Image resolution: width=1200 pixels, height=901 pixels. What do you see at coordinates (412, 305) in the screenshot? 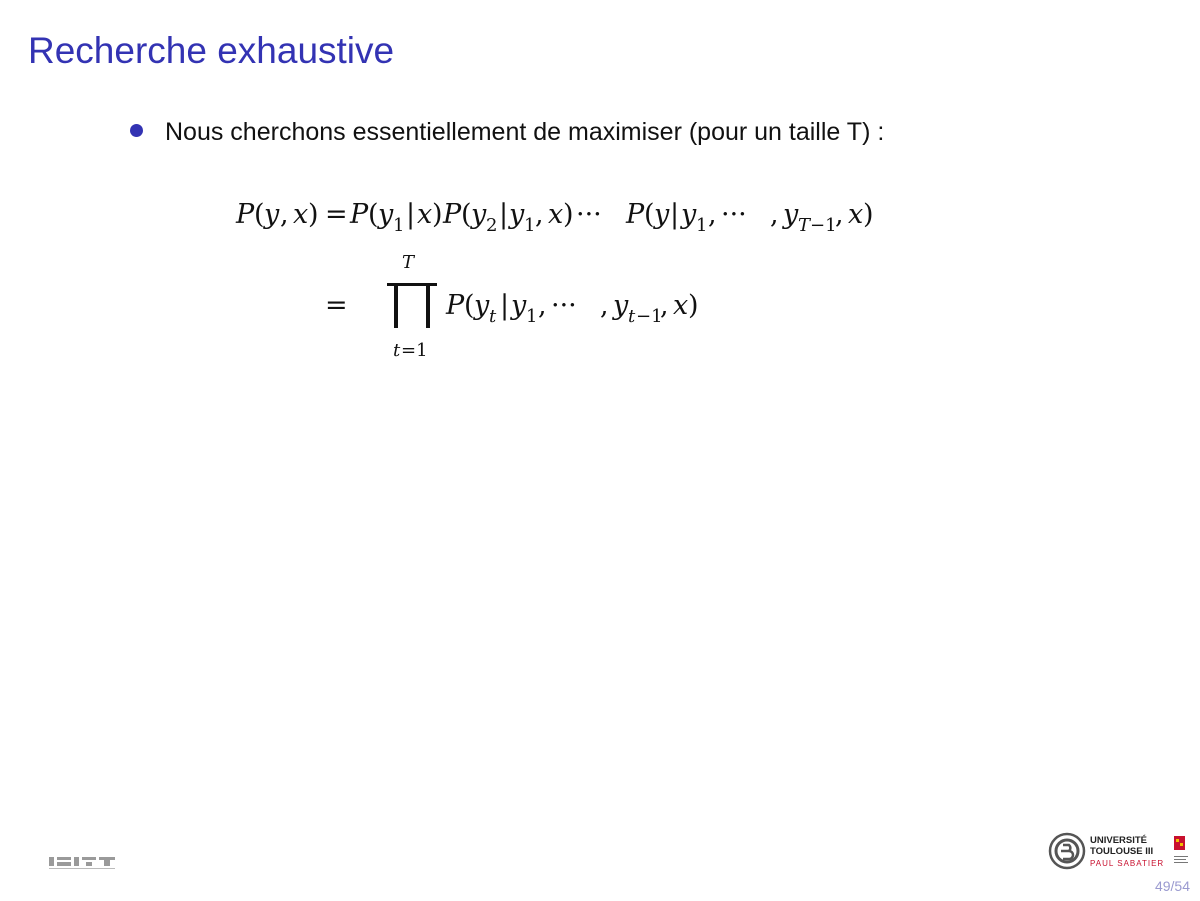
I see `product-symbol` at bounding box center [412, 305].